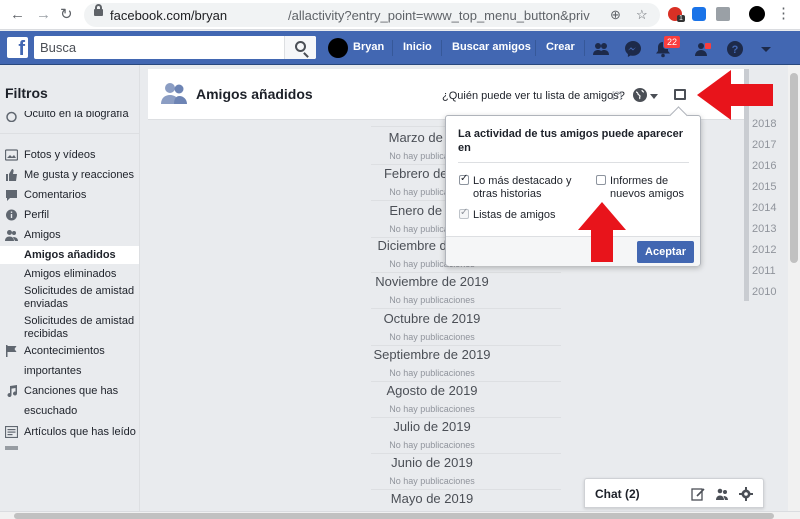 This screenshot has height=519, width=800. What do you see at coordinates (464, 179) in the screenshot?
I see `highlights-checkbox` at bounding box center [464, 179].